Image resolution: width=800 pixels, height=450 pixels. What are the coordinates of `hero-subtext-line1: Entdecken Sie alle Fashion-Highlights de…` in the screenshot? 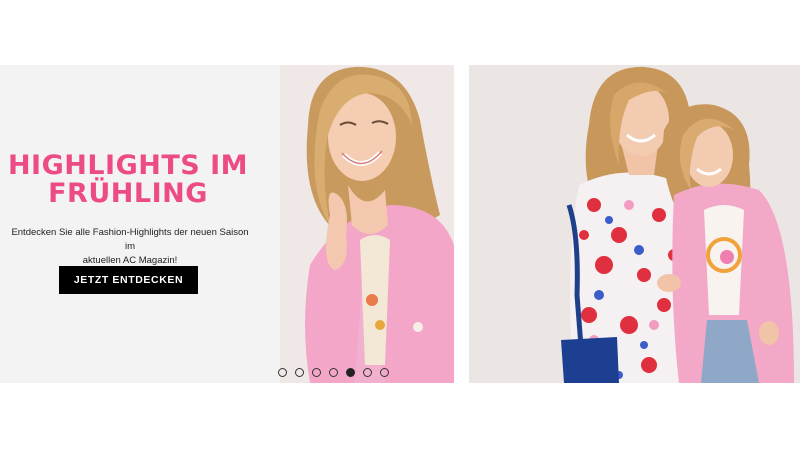 It's located at (130, 239).